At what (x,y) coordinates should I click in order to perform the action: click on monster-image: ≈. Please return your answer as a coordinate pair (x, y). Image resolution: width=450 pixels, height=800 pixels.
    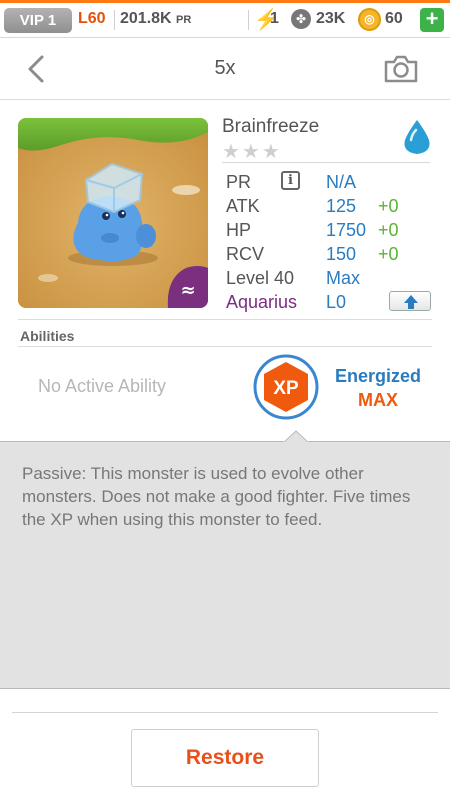
    Looking at the image, I should click on (113, 213).